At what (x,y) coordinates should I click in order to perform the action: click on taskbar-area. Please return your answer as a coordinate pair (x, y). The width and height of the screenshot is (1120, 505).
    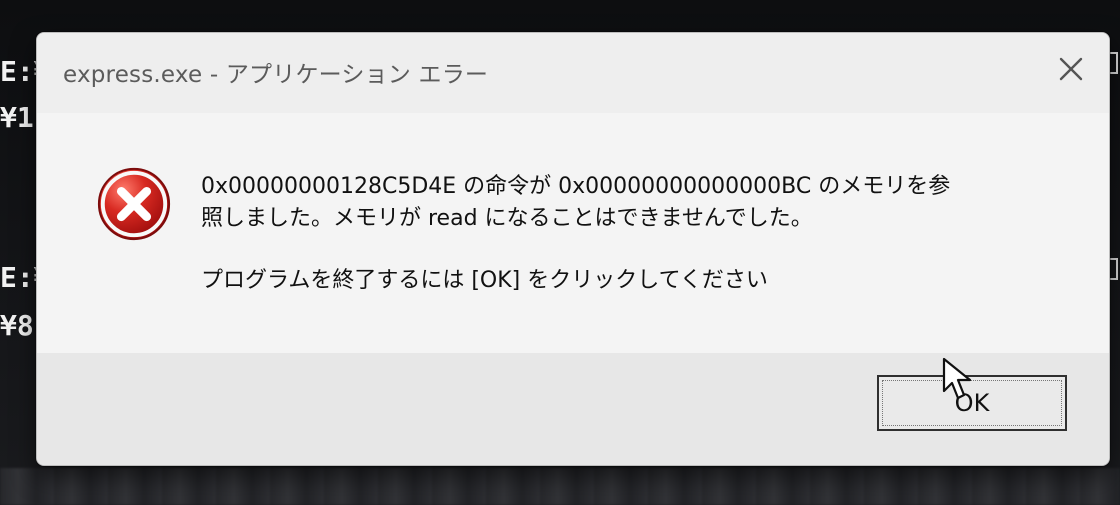
    Looking at the image, I should click on (560, 486).